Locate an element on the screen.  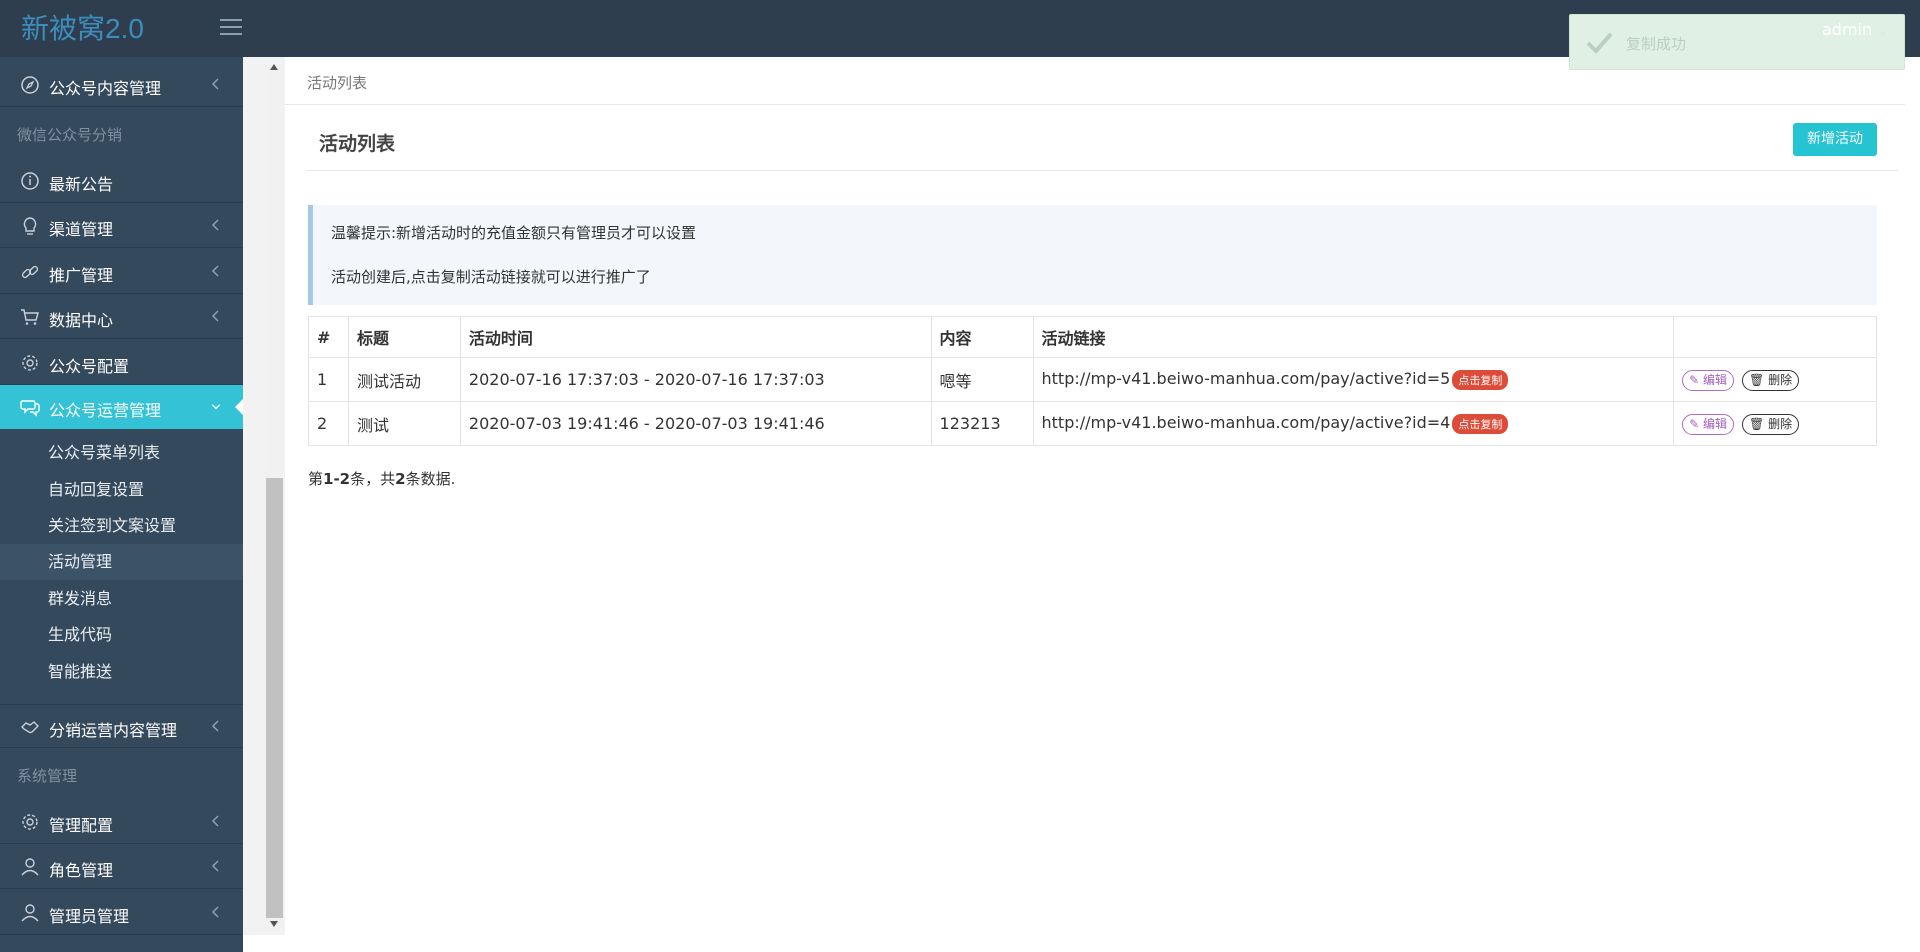
user-menu: admin ⌄ is located at coordinates (1854, 29).